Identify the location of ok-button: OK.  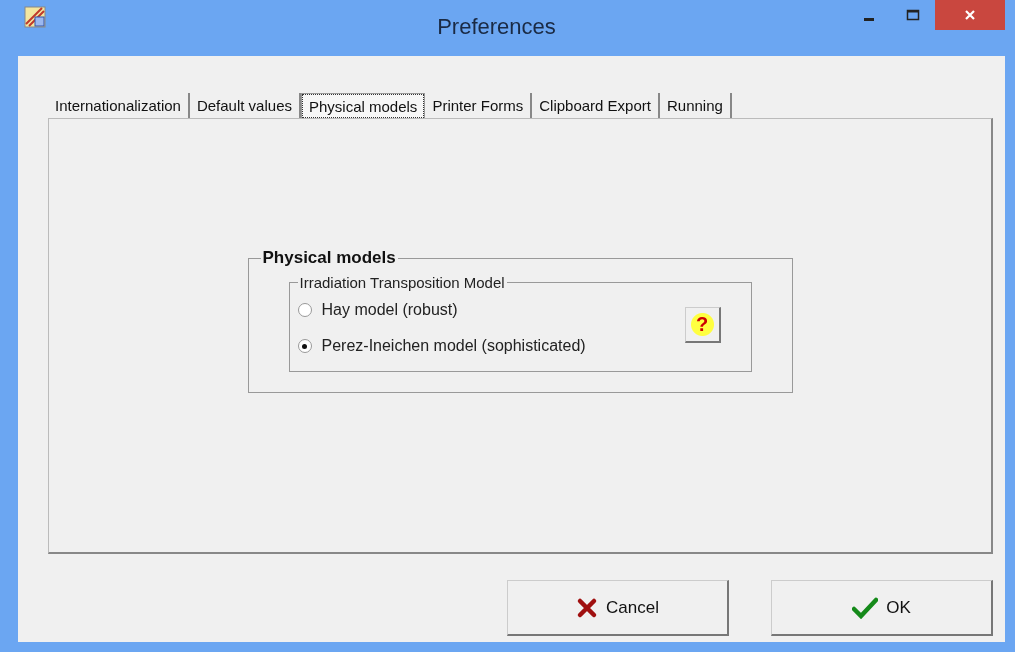
(882, 608).